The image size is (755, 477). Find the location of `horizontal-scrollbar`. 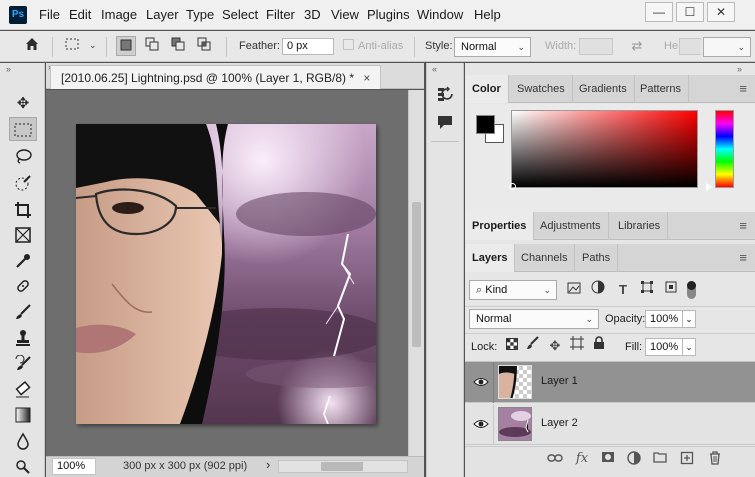

horizontal-scrollbar is located at coordinates (343, 466).